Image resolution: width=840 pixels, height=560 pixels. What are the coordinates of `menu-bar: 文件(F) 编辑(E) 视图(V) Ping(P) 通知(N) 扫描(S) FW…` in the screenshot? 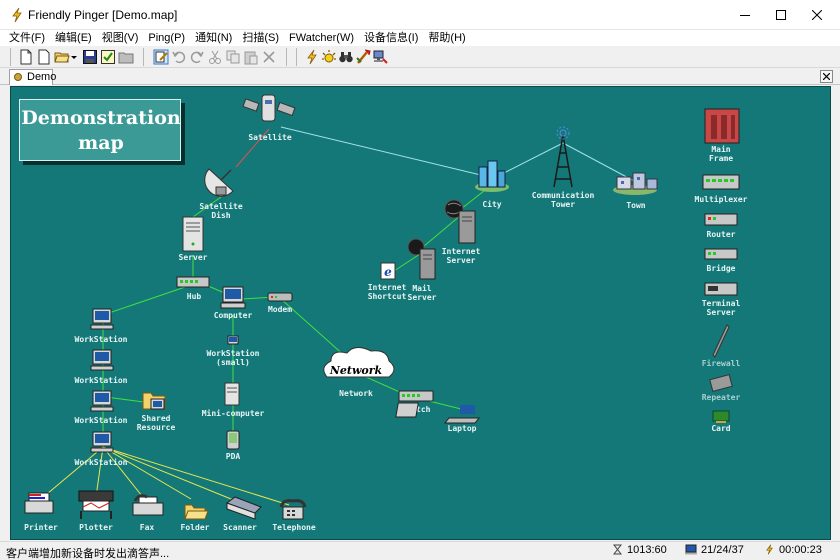 It's located at (420, 38).